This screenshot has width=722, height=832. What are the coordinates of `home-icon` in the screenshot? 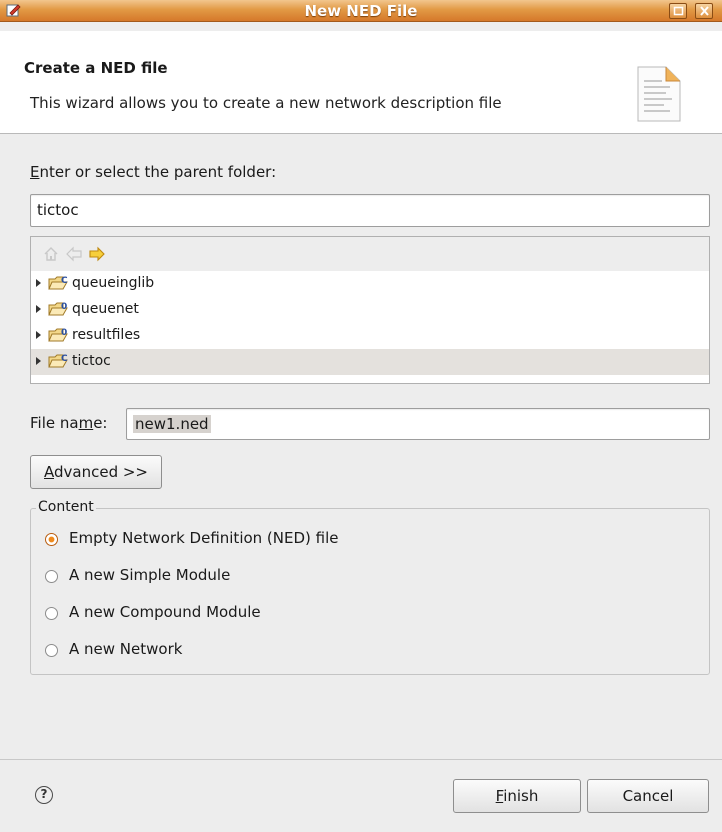 It's located at (51, 254).